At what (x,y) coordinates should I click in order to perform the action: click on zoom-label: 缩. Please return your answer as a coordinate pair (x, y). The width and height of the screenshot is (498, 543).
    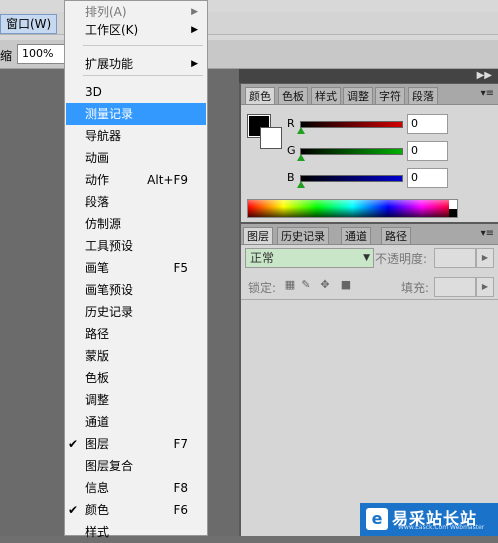
    Looking at the image, I should click on (6, 56).